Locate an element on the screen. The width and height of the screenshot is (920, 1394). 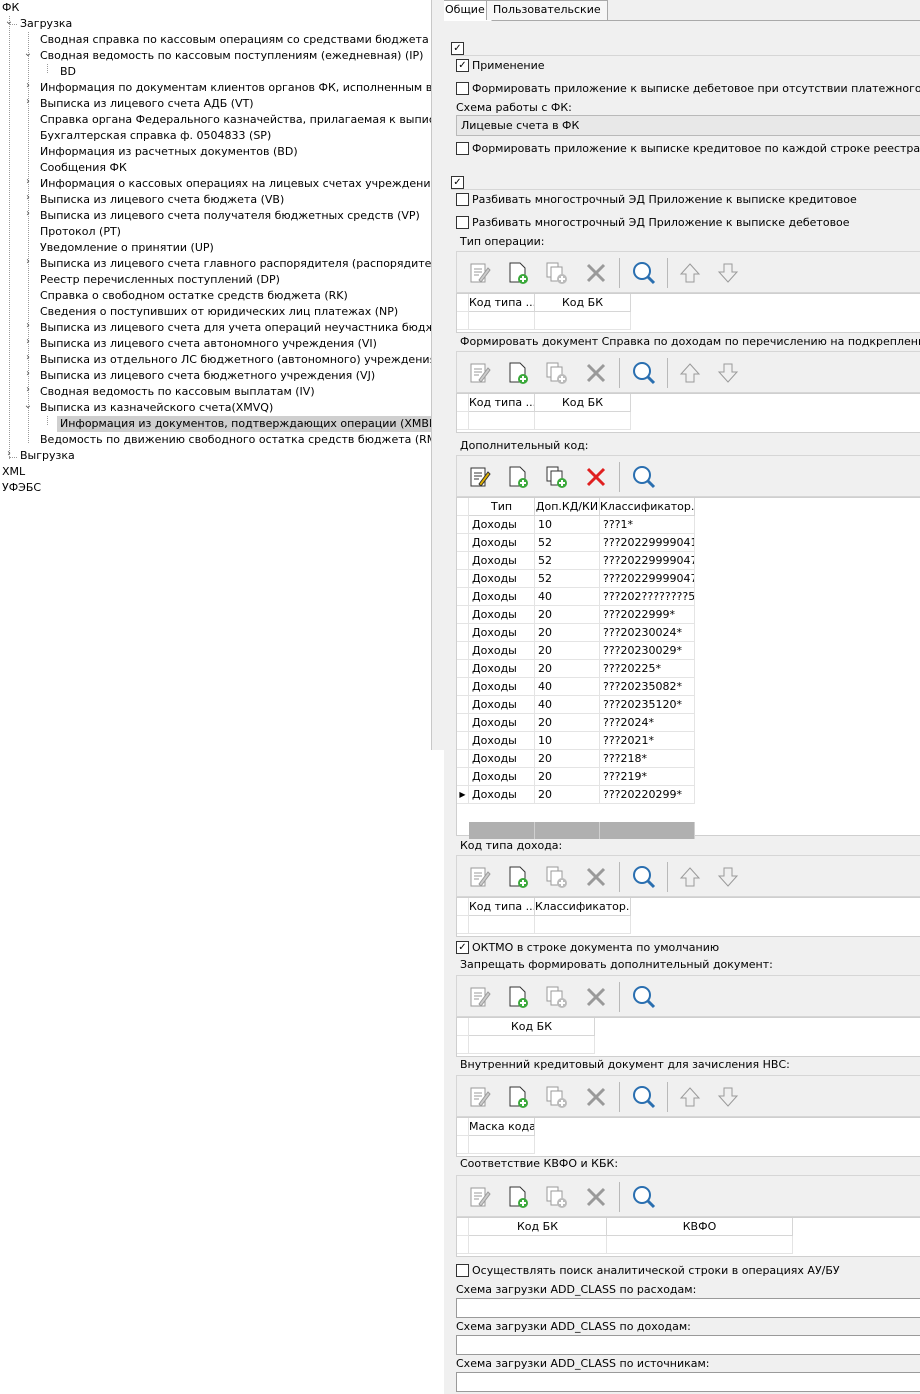
form-spravka-grid: Код типа ... Код БК is located at coordinates (688, 413).